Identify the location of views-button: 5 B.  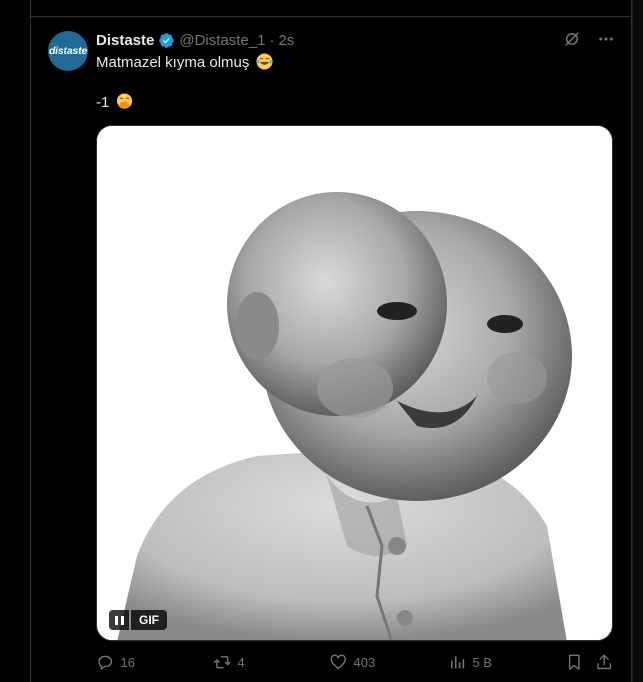
(470, 662).